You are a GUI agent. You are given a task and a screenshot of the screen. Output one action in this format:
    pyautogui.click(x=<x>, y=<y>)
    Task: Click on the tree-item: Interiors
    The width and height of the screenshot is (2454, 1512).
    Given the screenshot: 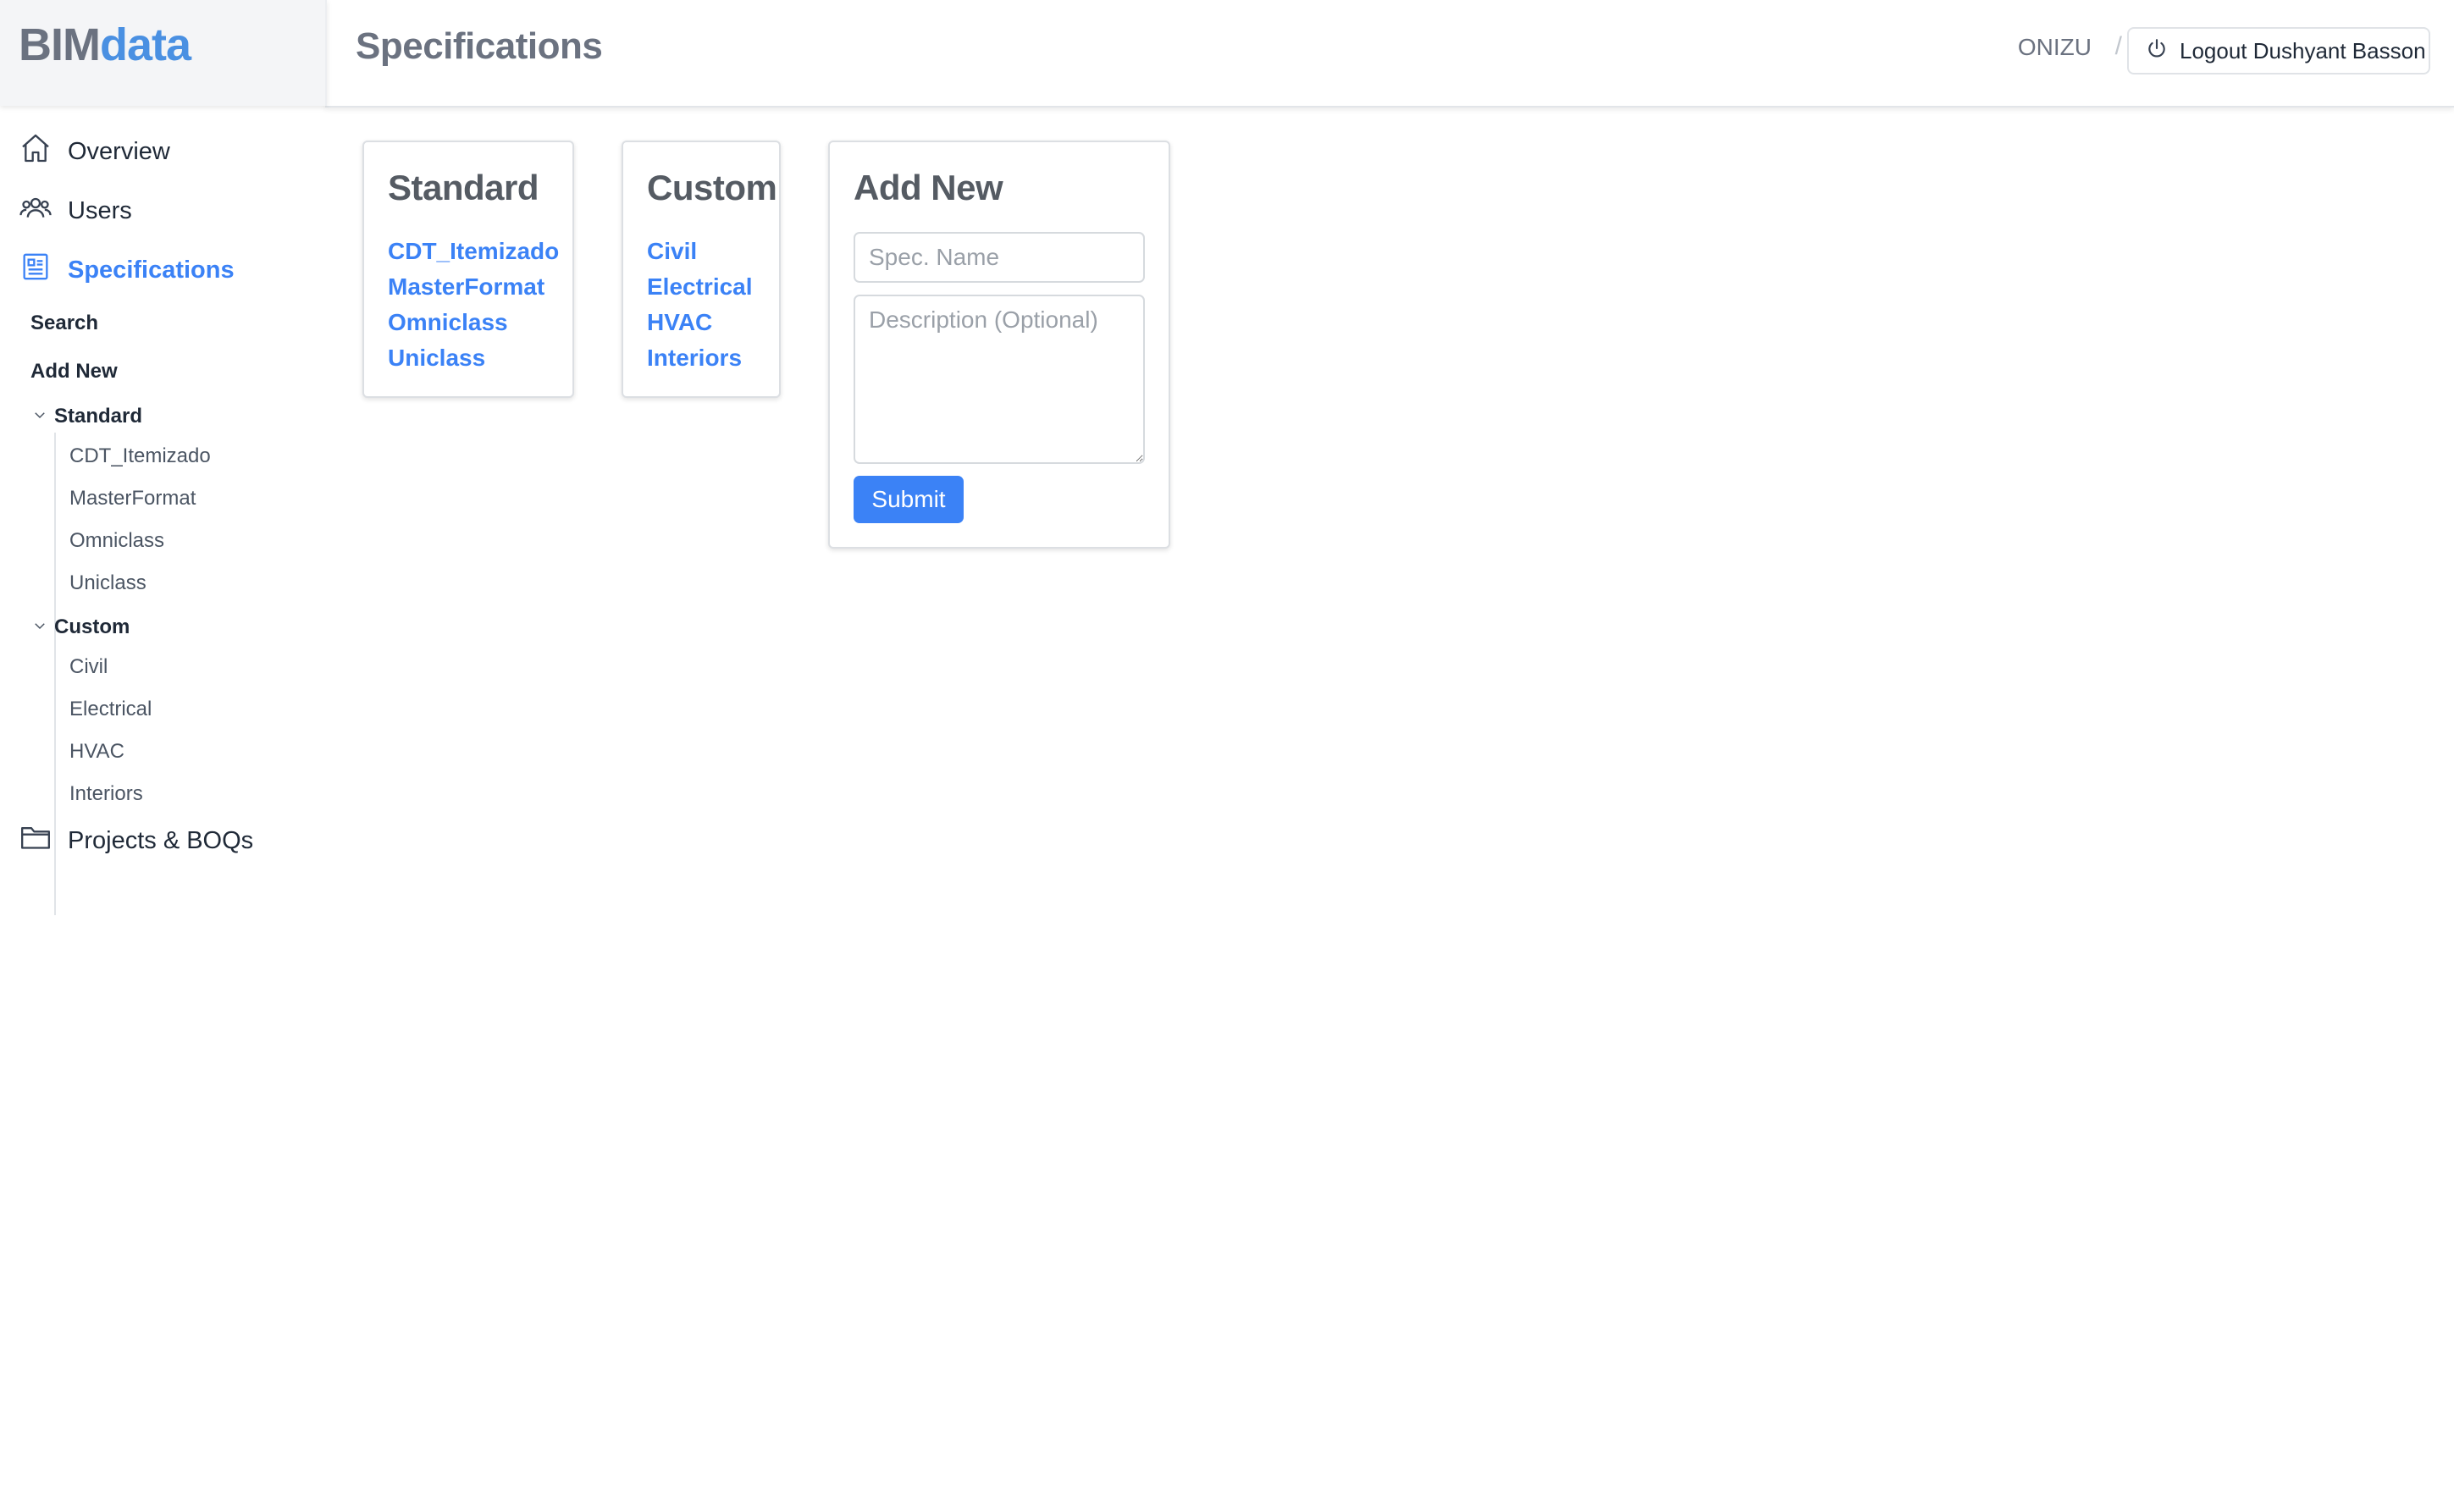 What is the action you would take?
    pyautogui.click(x=106, y=794)
    